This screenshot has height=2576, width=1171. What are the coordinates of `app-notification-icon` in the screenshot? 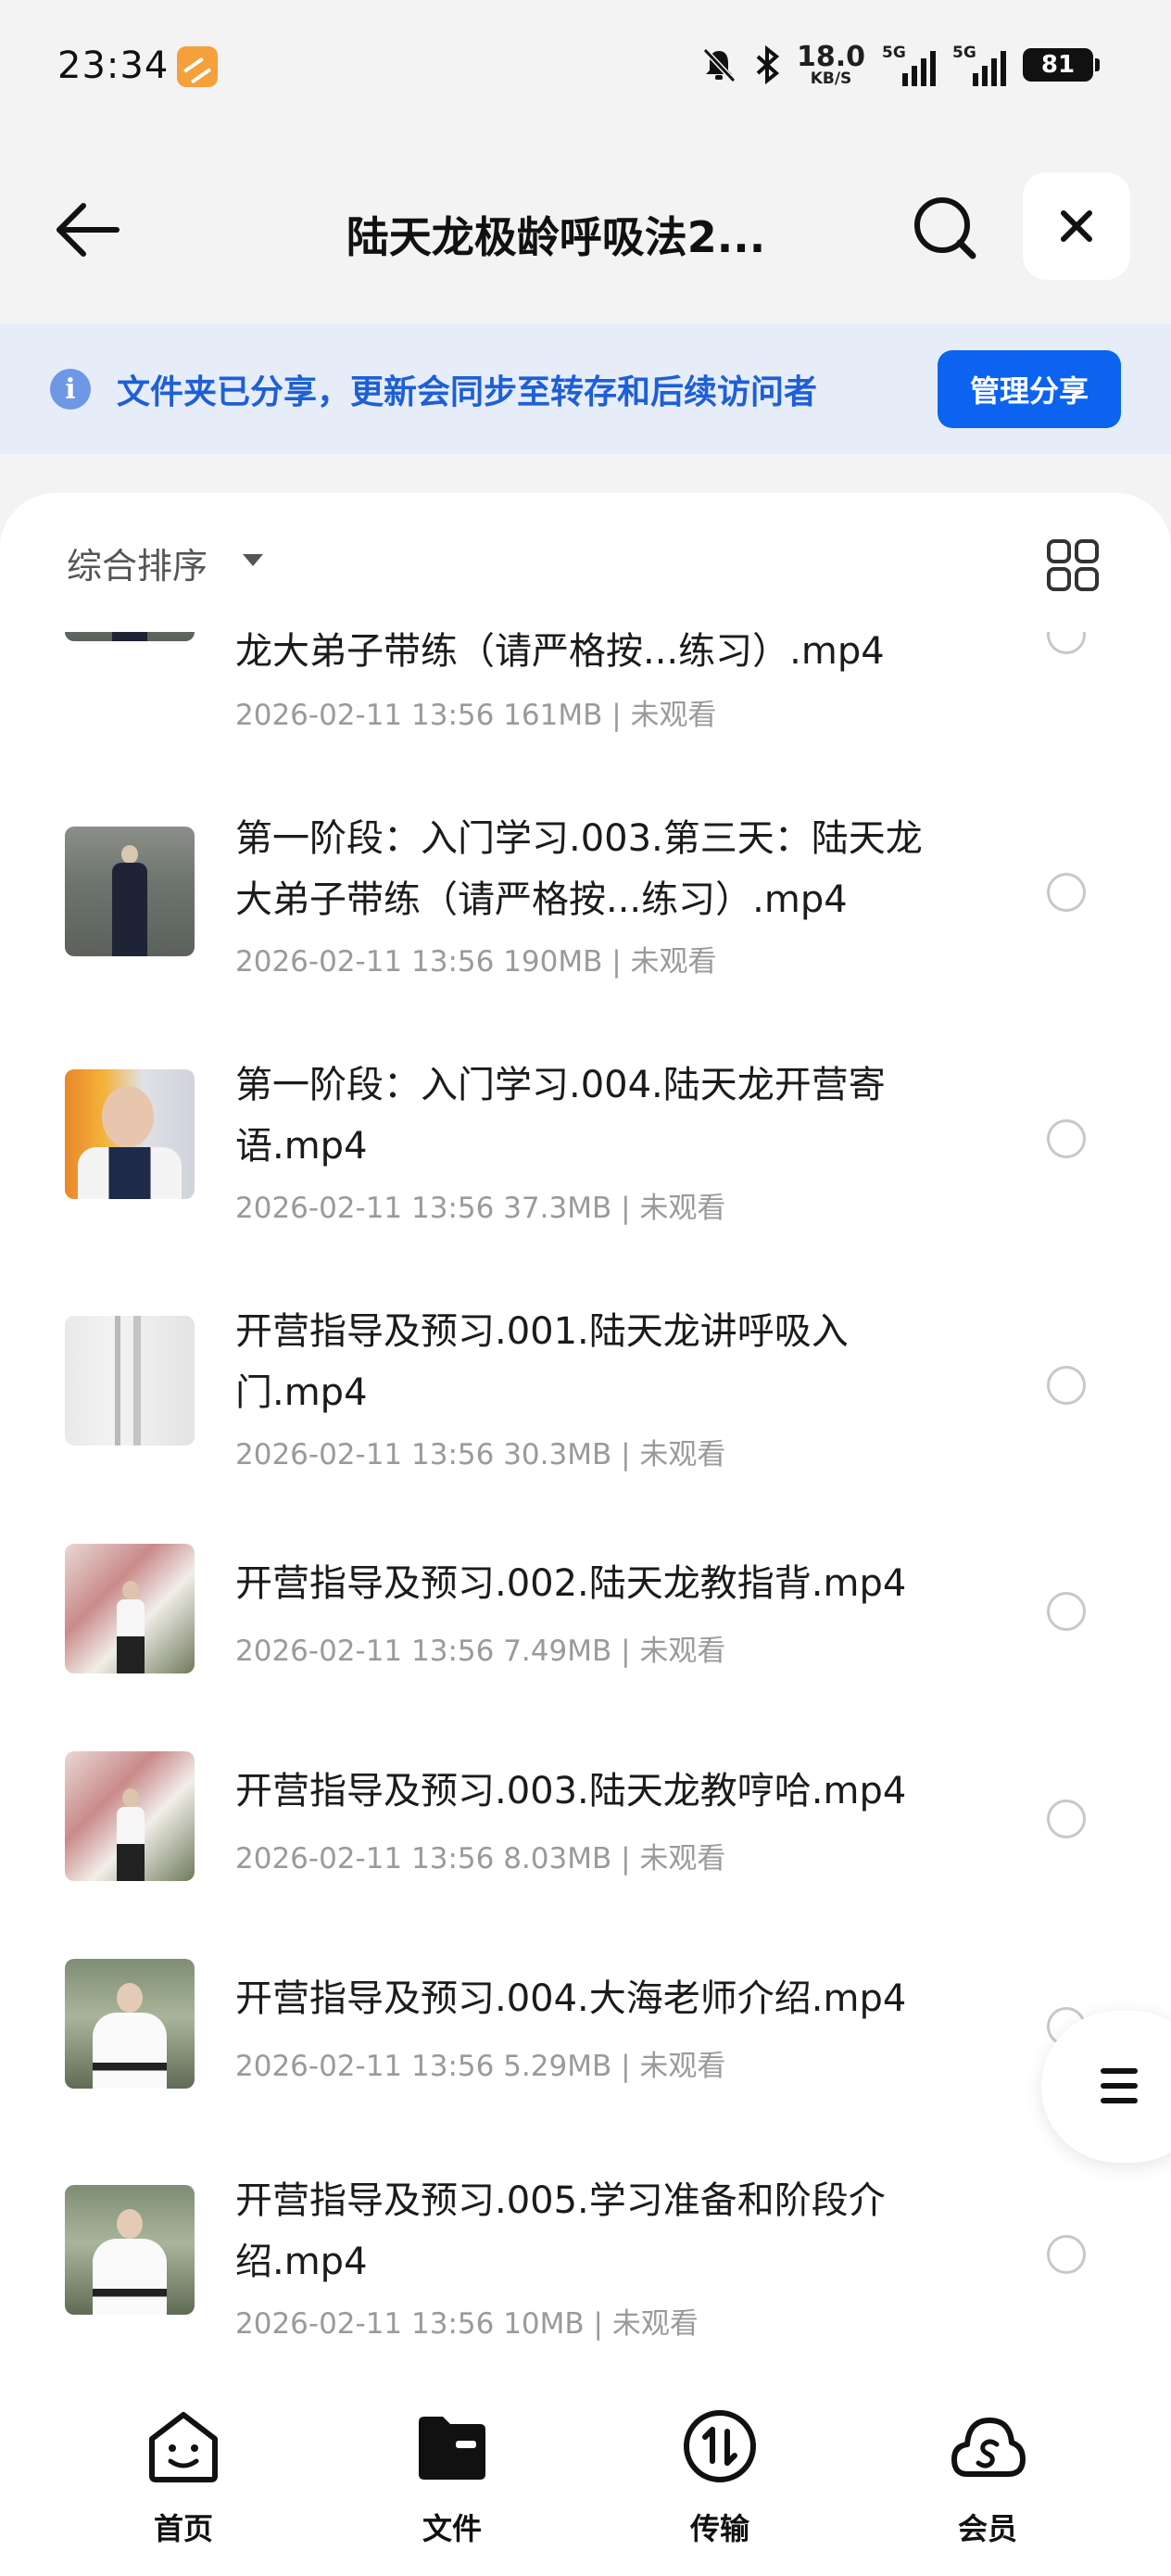 It's located at (198, 66).